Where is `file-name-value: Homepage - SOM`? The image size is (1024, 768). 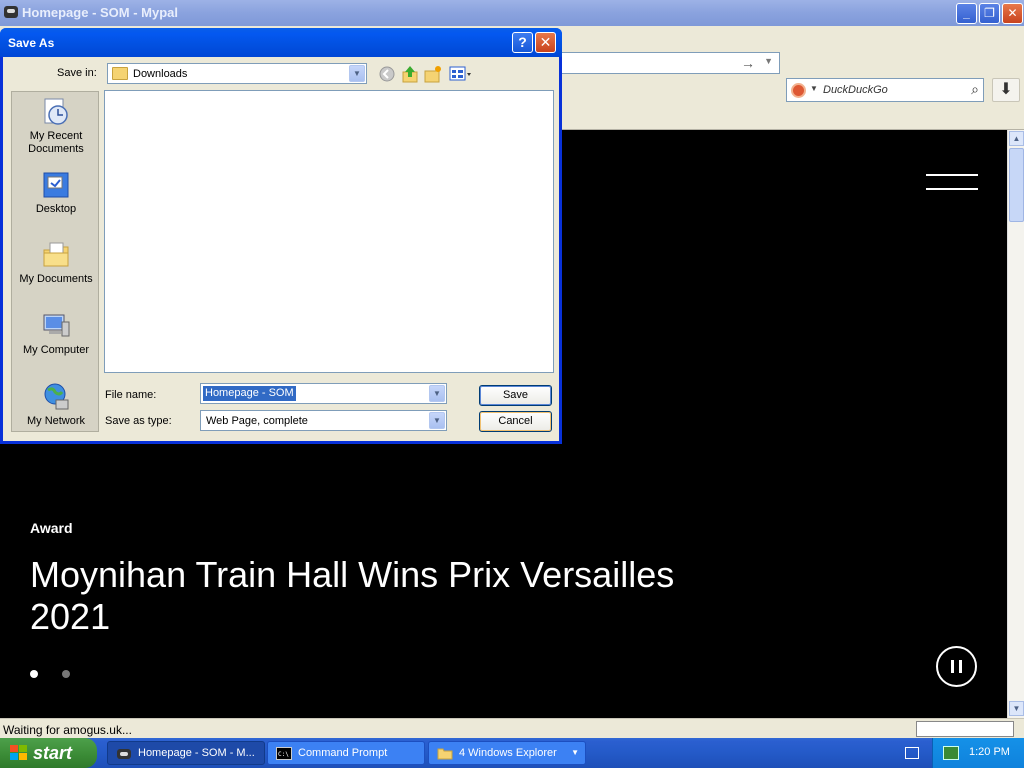
file-name-value: Homepage - SOM is located at coordinates (249, 393).